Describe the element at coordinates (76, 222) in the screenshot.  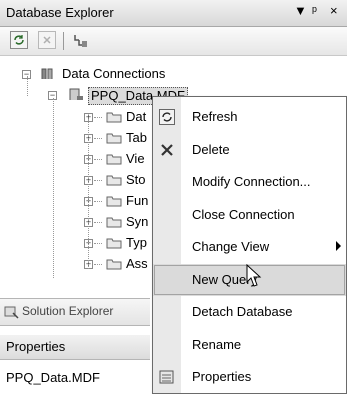
I see `tree-node-folder: + Syn` at that location.